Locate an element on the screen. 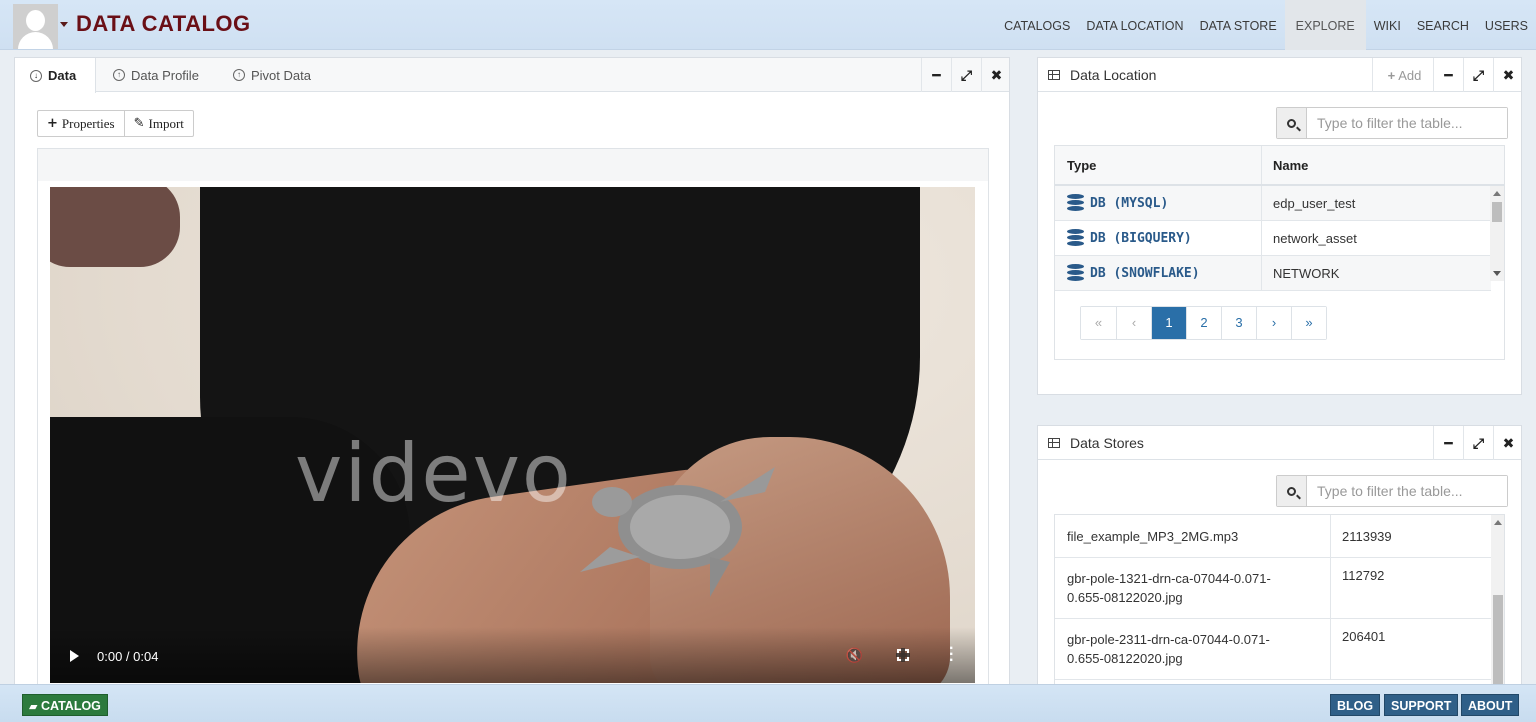 The height and width of the screenshot is (722, 1536). table-row: DB (SNOWFLAKE) NETWORK is located at coordinates (1273, 273).